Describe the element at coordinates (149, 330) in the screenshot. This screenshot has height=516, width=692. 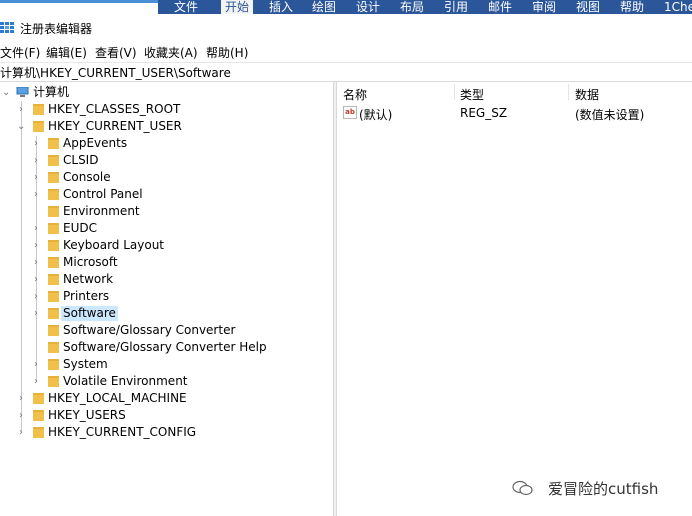
I see `tree-label: Software/Glossary Converter` at that location.